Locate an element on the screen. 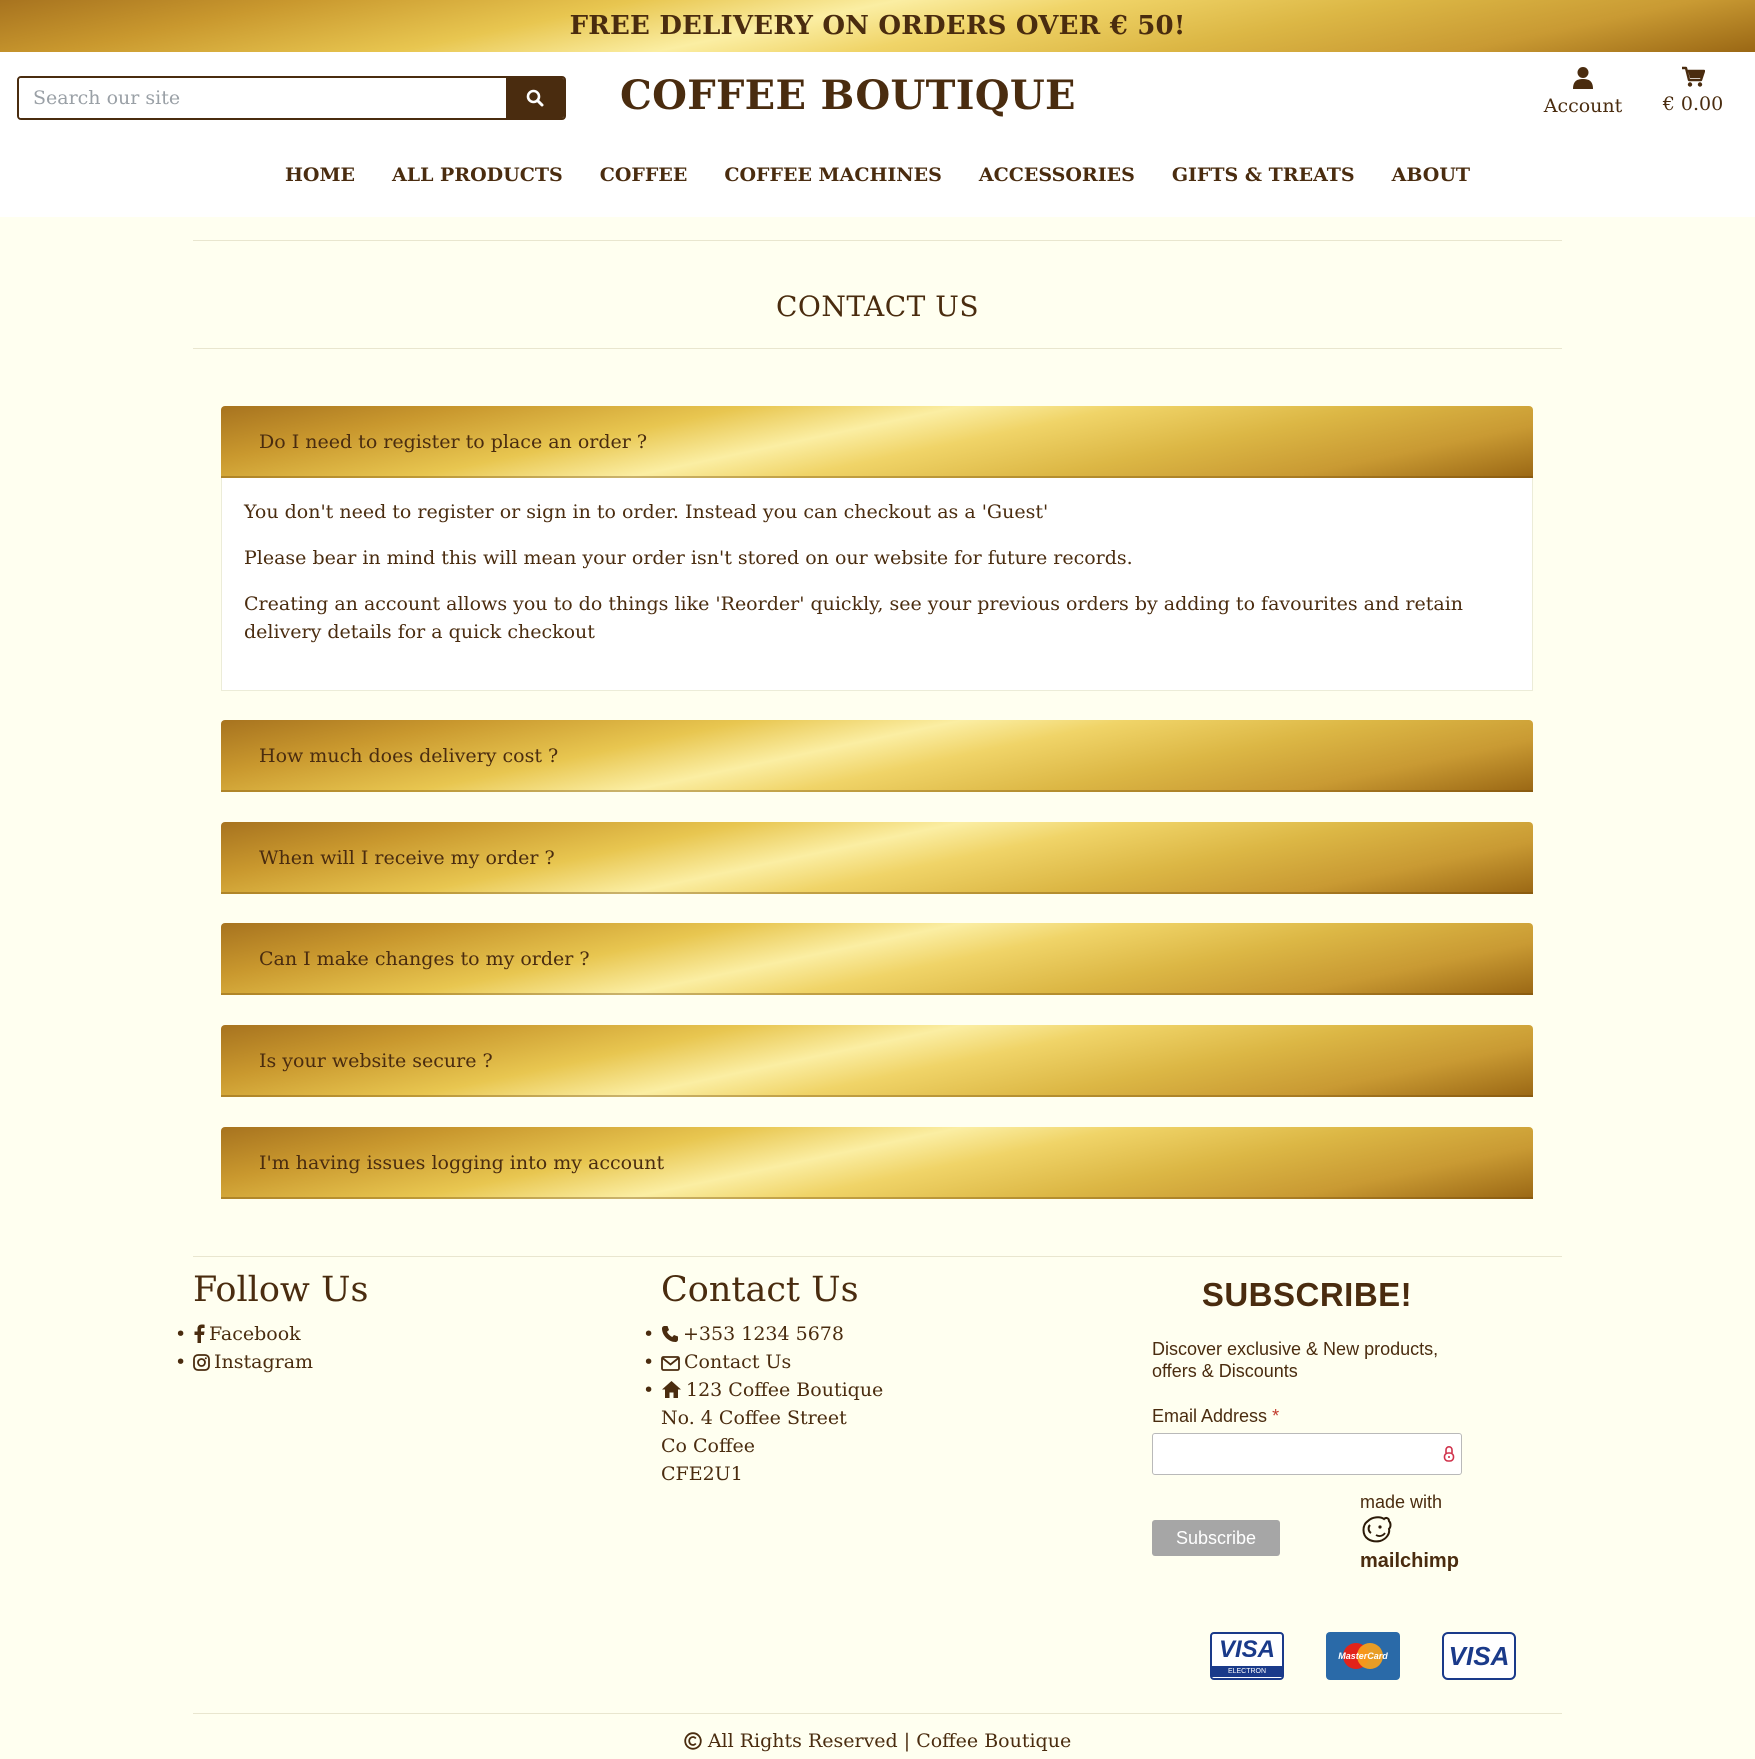 The height and width of the screenshot is (1759, 1755). account-label: Account is located at coordinates (1583, 106).